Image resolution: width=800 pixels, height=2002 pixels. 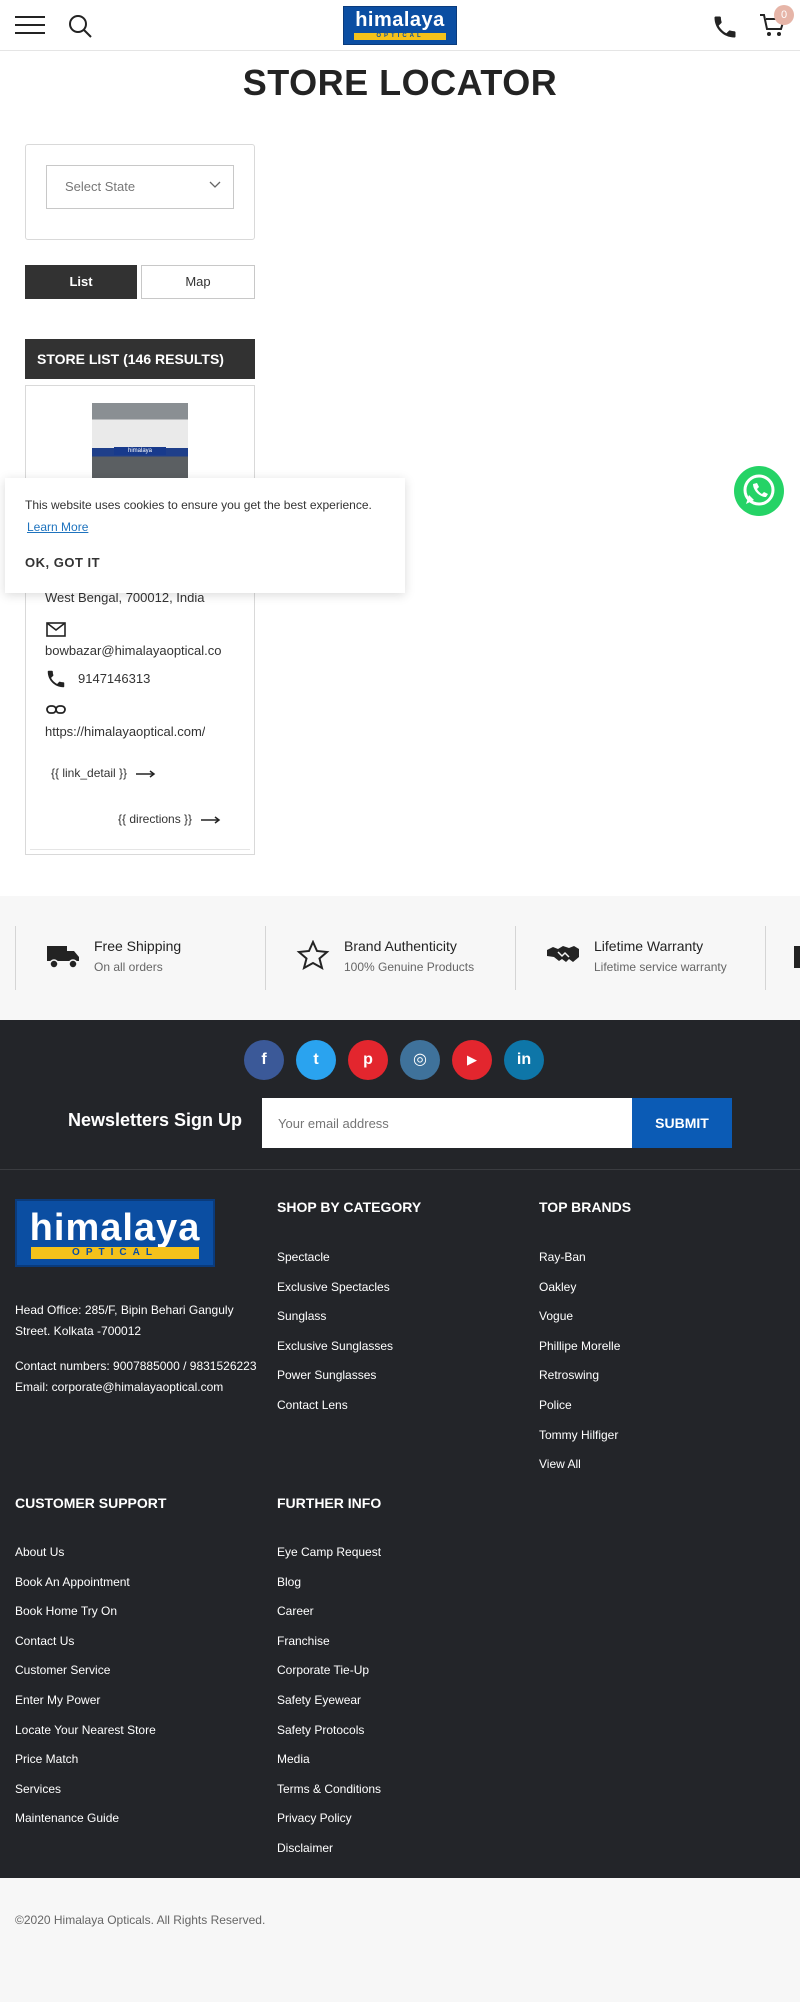 I want to click on instagram-icon: ◎, so click(x=420, y=1060).